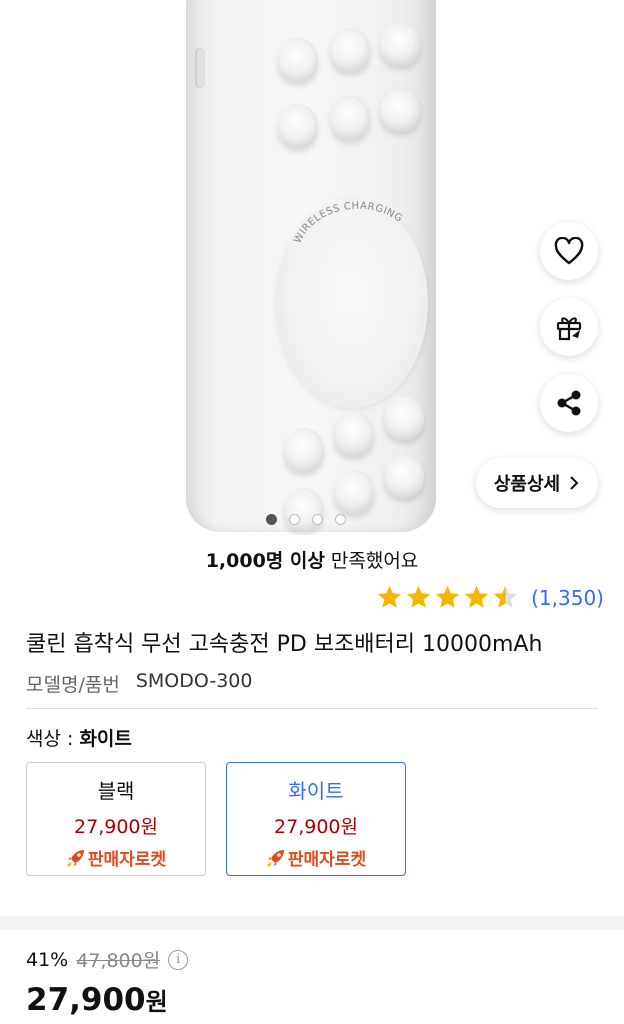  I want to click on color-option-white: 화이트 27,900원 판매자로켓, so click(316, 819).